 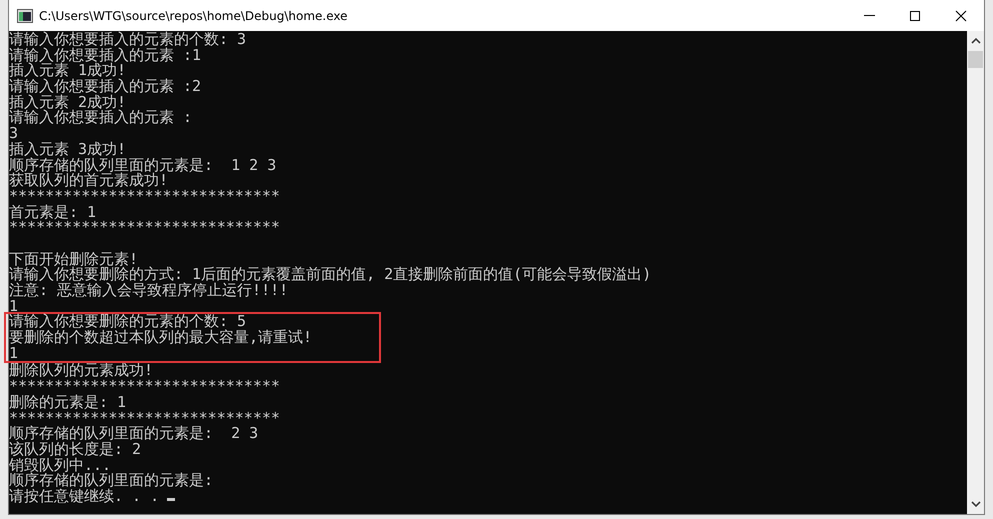 What do you see at coordinates (171, 499) in the screenshot?
I see `text-cursor` at bounding box center [171, 499].